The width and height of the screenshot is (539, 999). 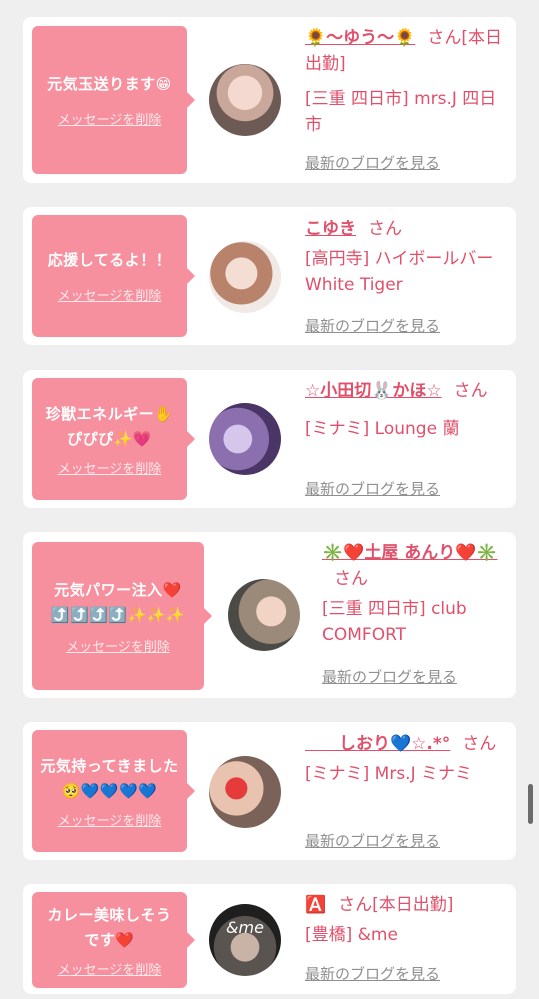 I want to click on sender-name-link: 🌻〜ゆう〜🌻, so click(x=360, y=38).